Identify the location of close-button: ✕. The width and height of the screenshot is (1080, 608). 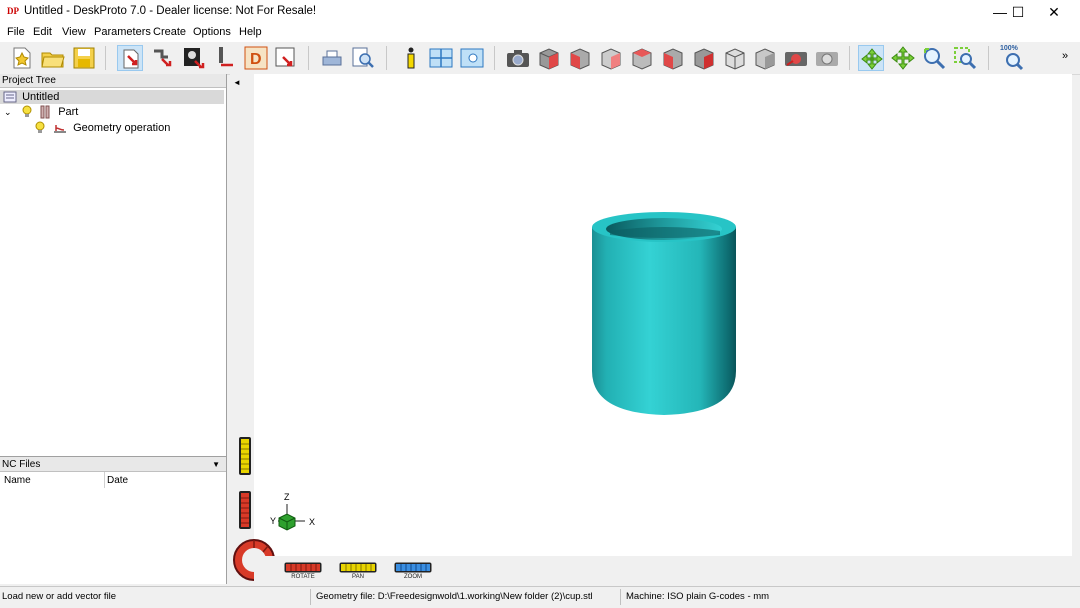
(1054, 12).